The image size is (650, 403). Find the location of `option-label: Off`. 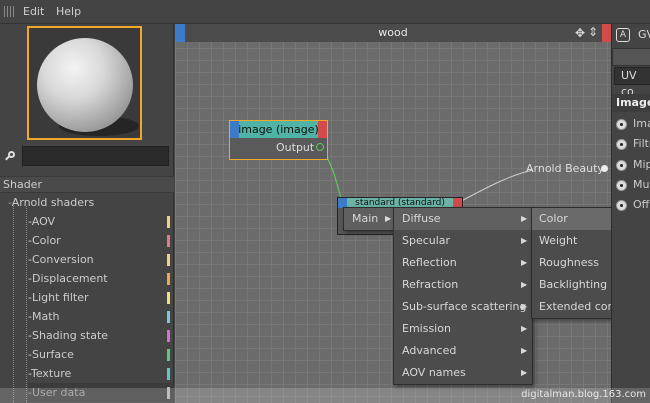

option-label: Off is located at coordinates (641, 204).